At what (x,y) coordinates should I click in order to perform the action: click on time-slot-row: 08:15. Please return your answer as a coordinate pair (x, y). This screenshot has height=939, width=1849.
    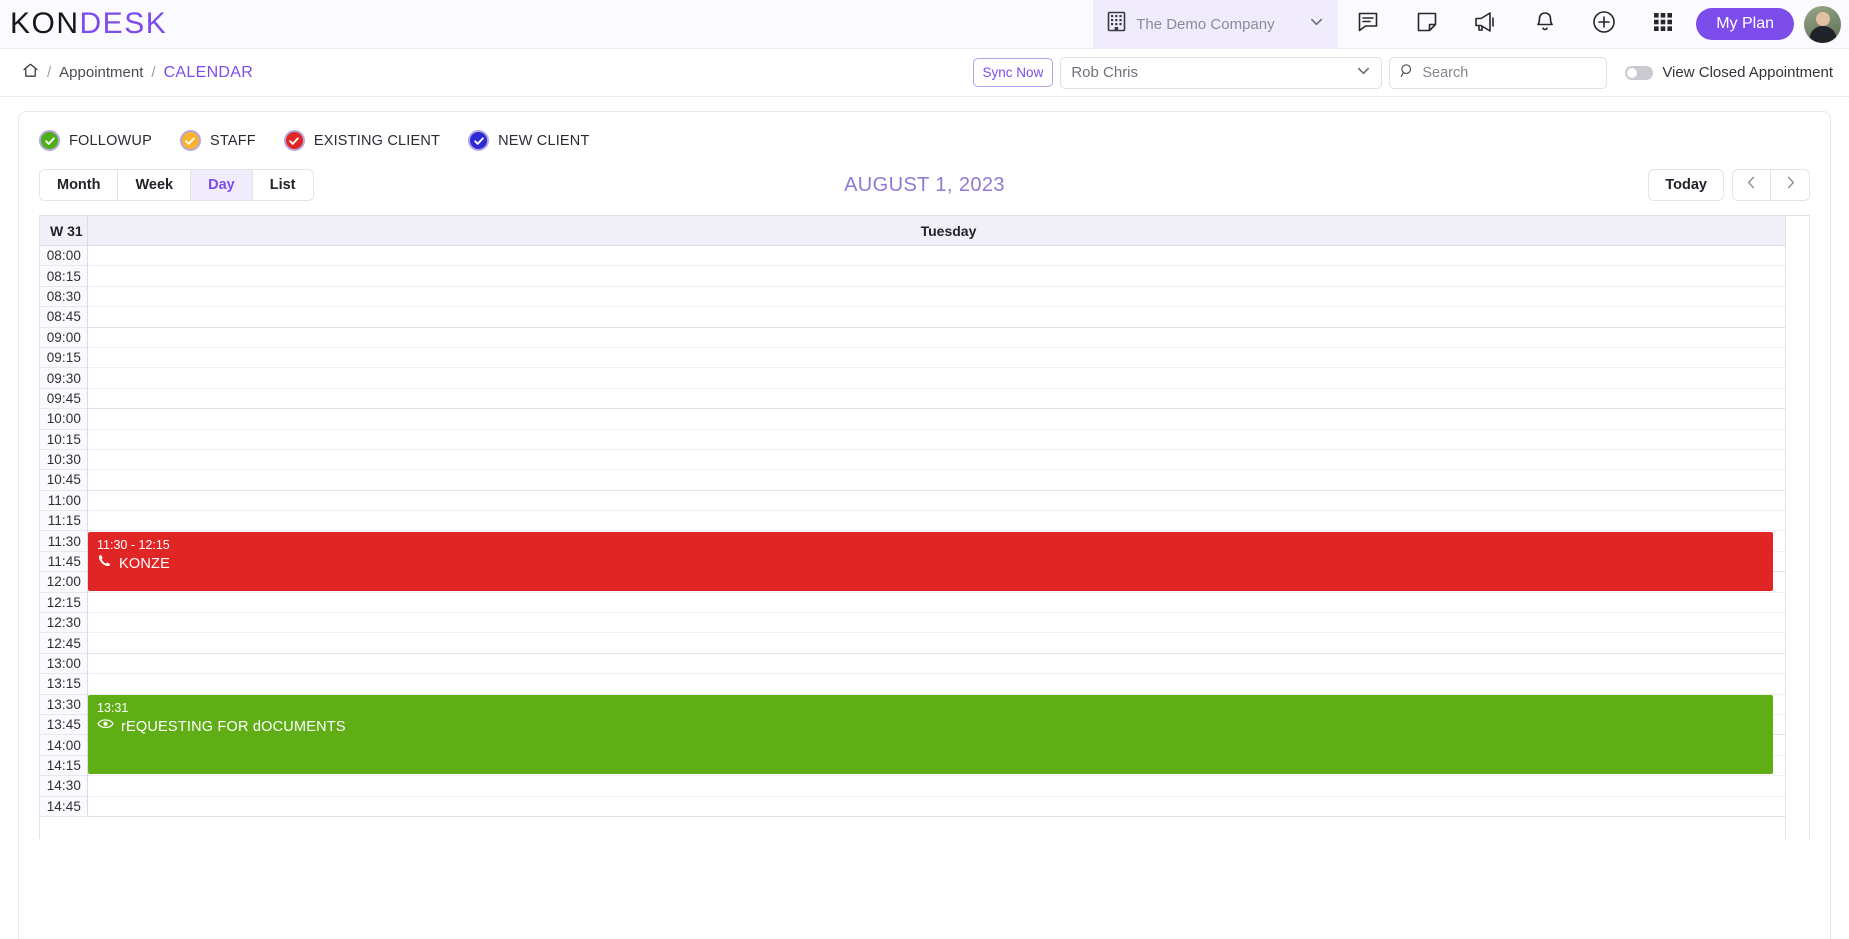
    Looking at the image, I should click on (924, 276).